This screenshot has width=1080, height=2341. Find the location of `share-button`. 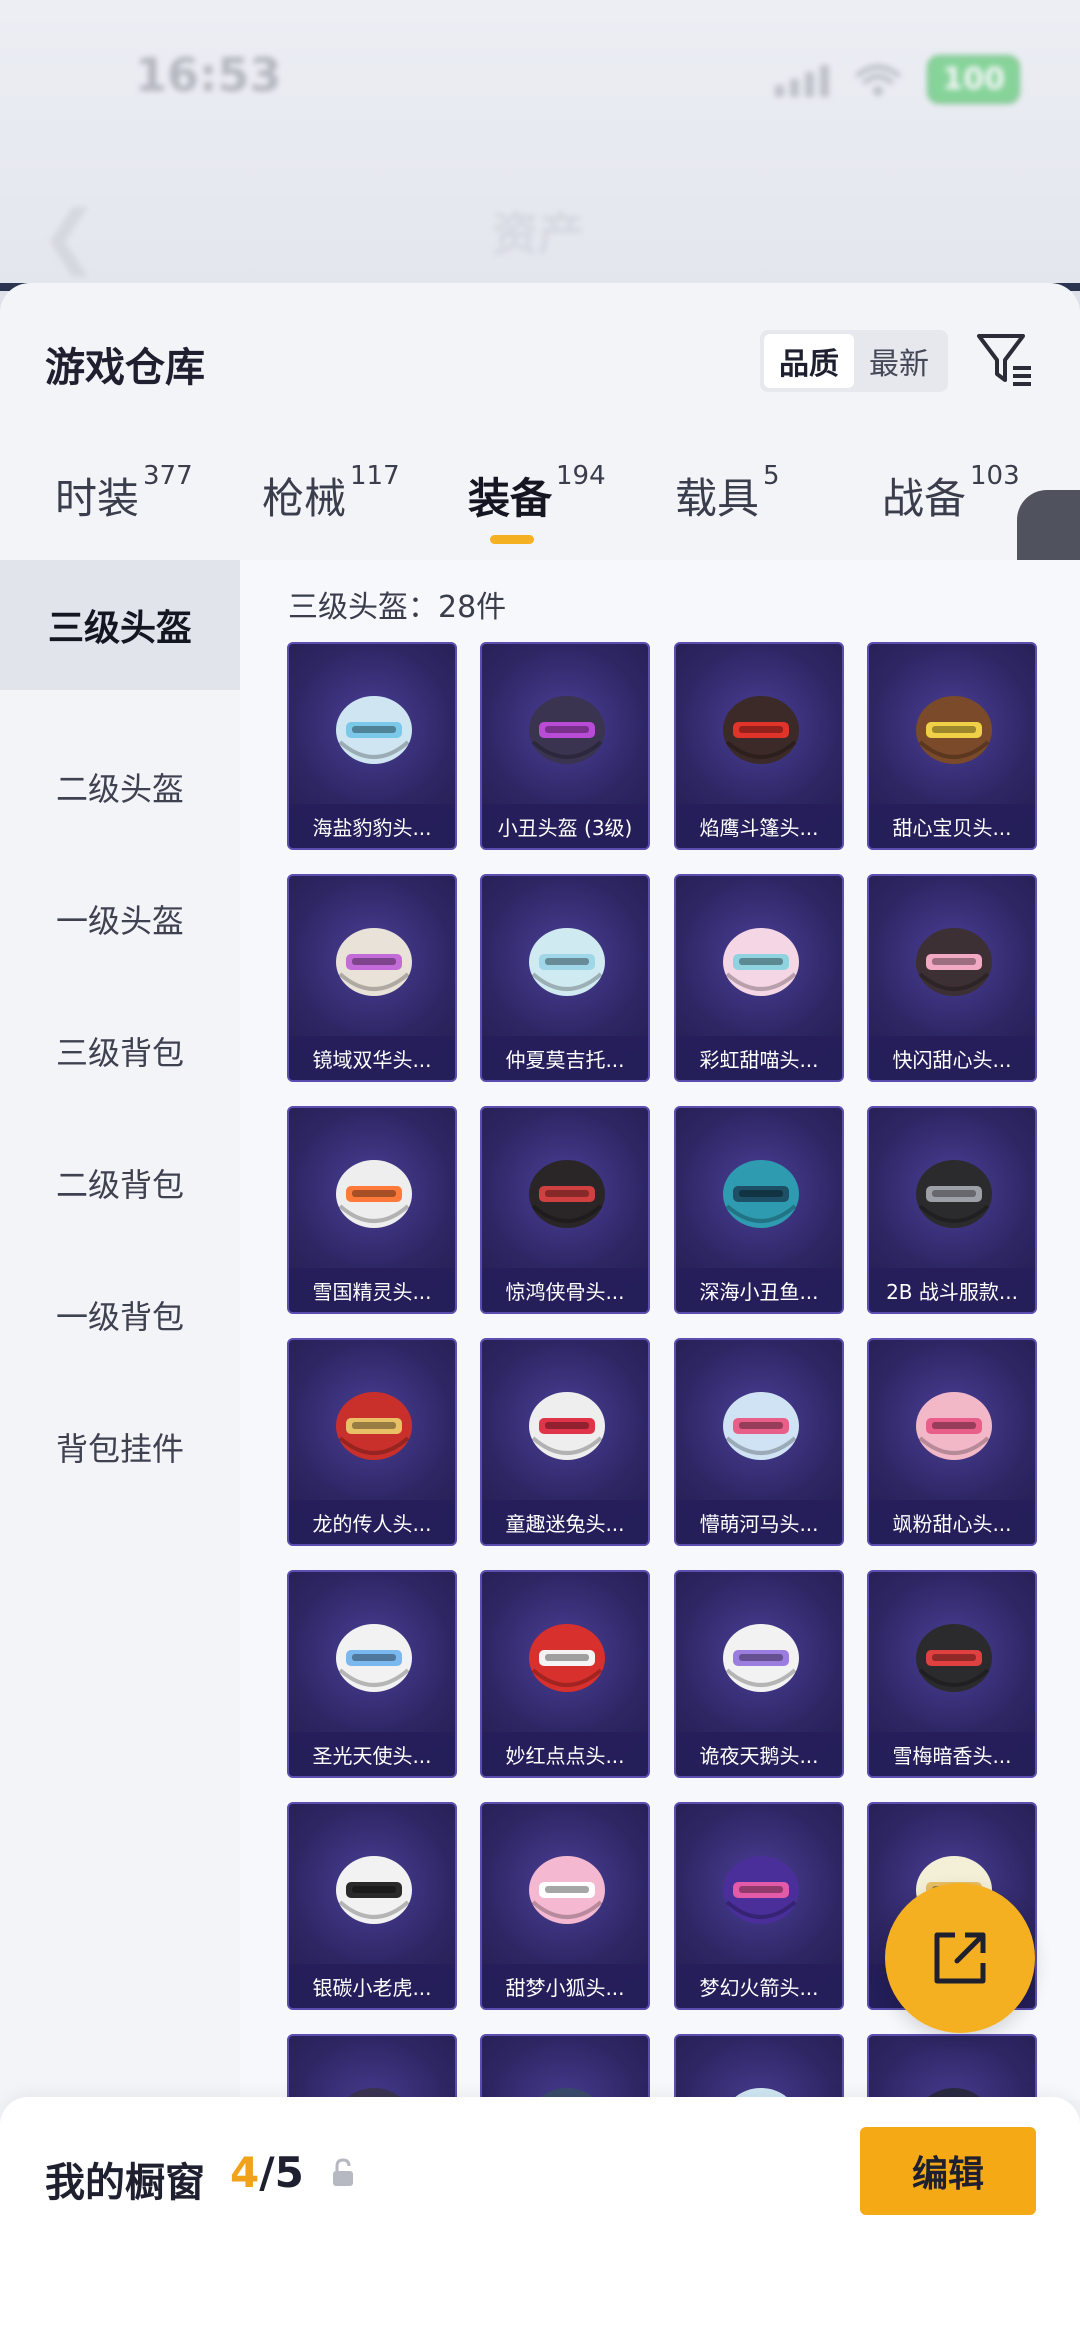

share-button is located at coordinates (960, 1958).